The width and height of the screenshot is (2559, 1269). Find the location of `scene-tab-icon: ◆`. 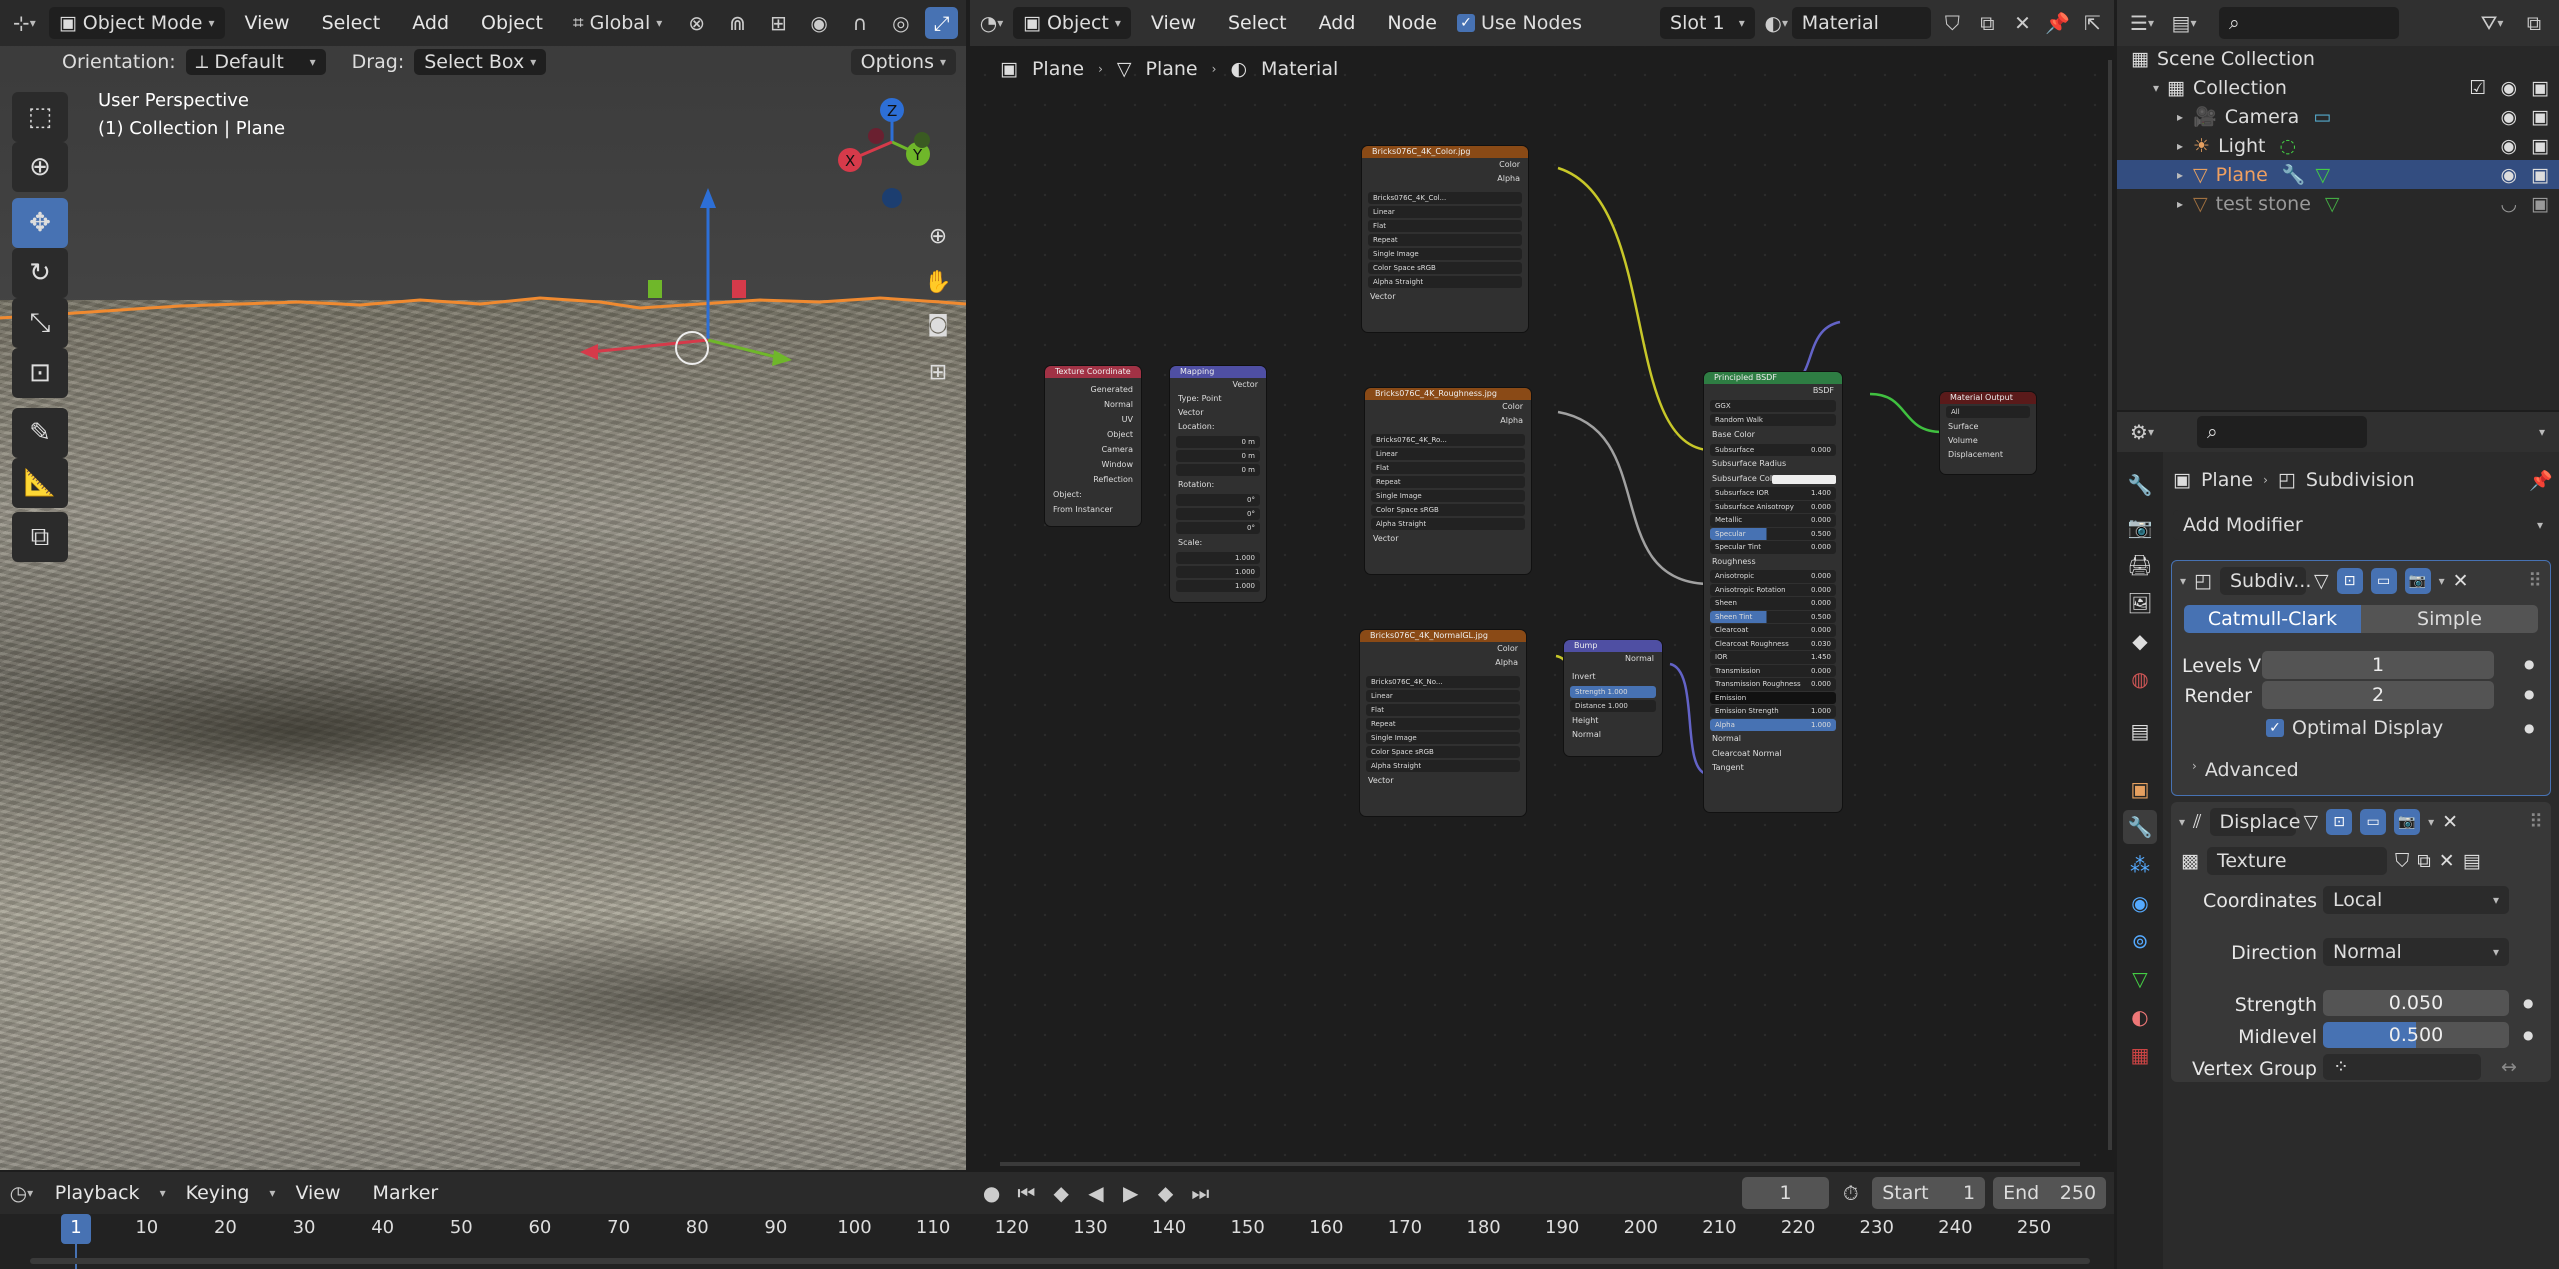

scene-tab-icon: ◆ is located at coordinates (2140, 641).